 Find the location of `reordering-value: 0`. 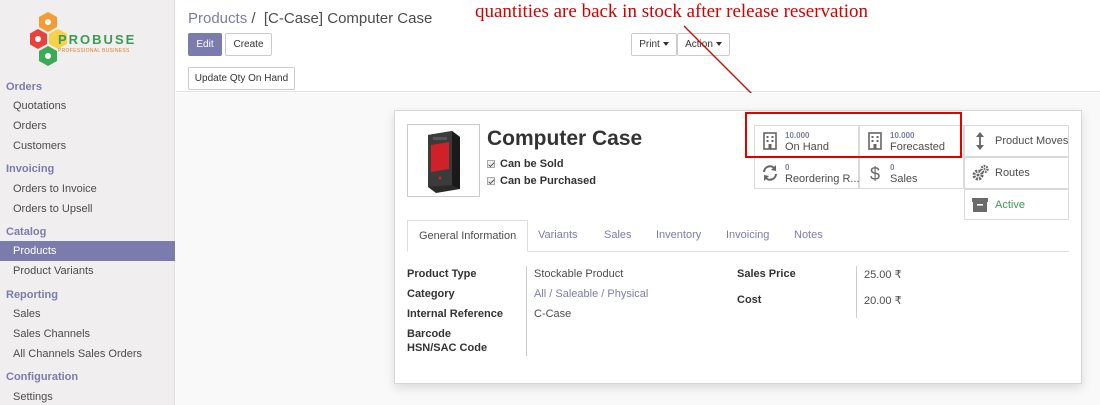

reordering-value: 0 is located at coordinates (787, 167).